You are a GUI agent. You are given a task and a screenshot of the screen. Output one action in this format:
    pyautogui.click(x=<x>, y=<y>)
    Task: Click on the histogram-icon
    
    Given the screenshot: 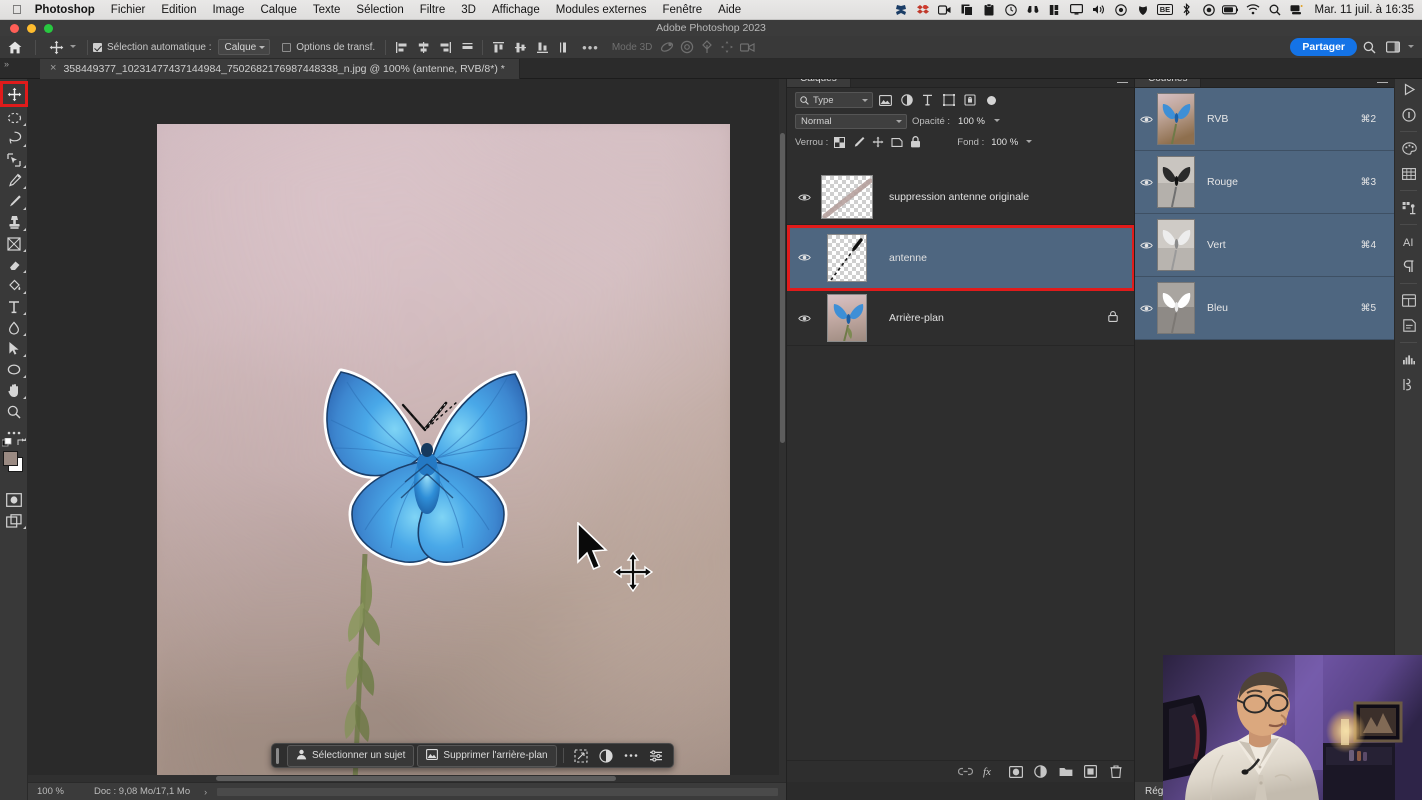 What is the action you would take?
    pyautogui.click(x=1408, y=359)
    